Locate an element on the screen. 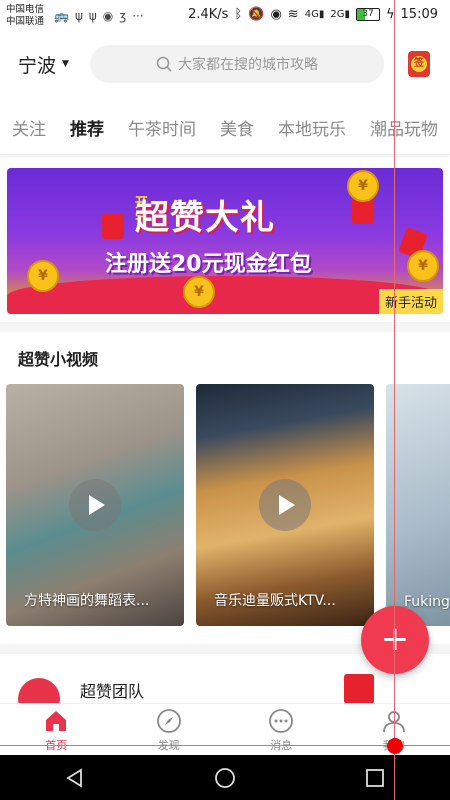  video-card: Fuking is located at coordinates (418, 505).